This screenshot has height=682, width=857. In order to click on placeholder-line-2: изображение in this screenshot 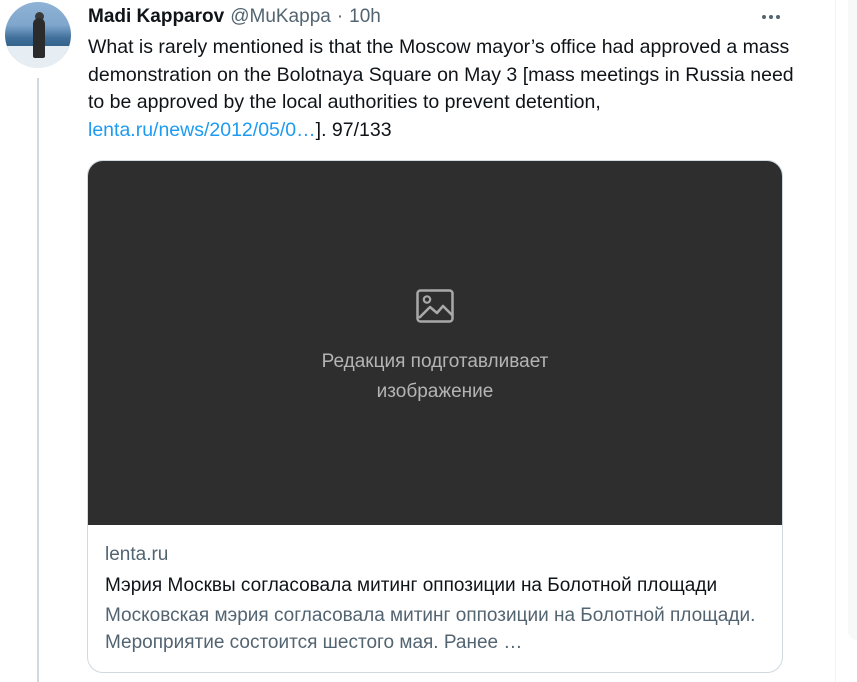, I will do `click(435, 391)`.